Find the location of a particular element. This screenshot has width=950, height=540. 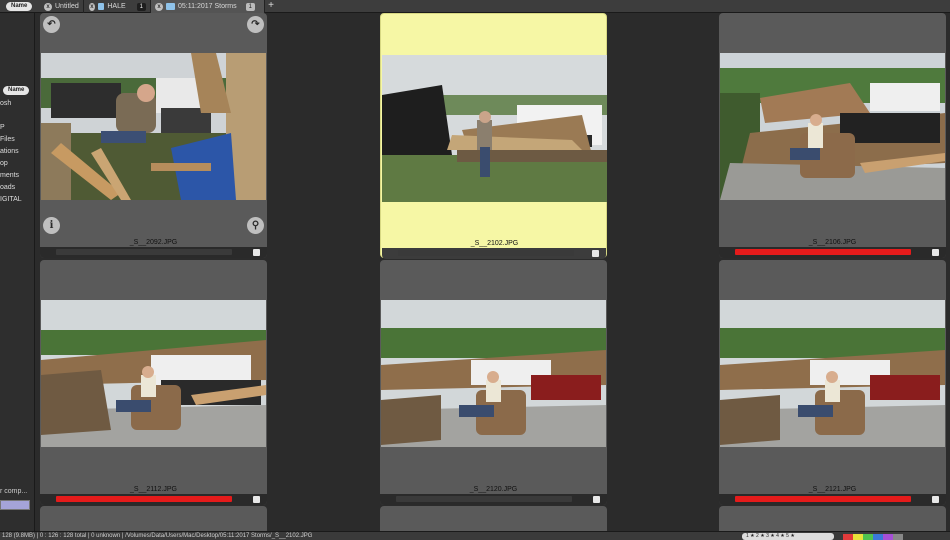

thumbnail-cell: _S__2121.JPG is located at coordinates (832, 382).